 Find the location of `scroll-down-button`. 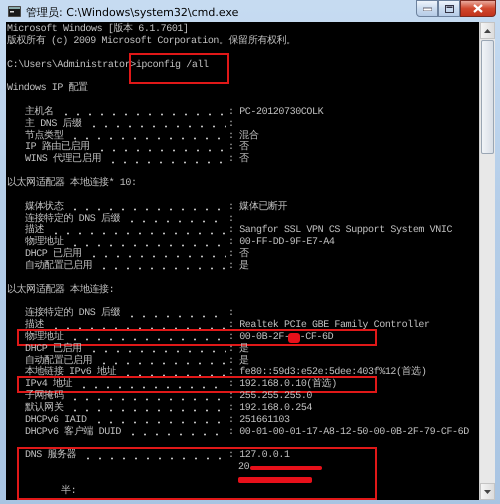

scroll-down-button is located at coordinates (487, 491).